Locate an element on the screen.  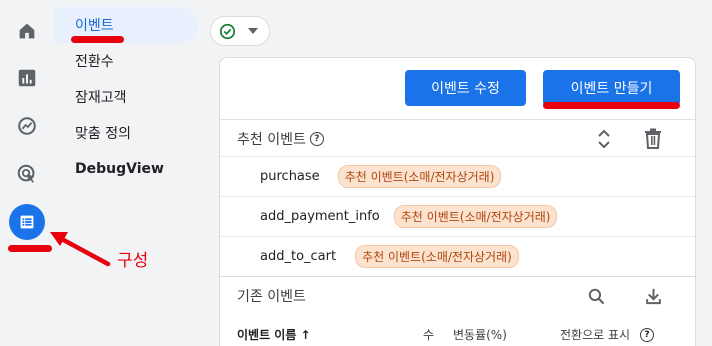
recommended-events-title: 추천 이벤트 is located at coordinates (271, 140).